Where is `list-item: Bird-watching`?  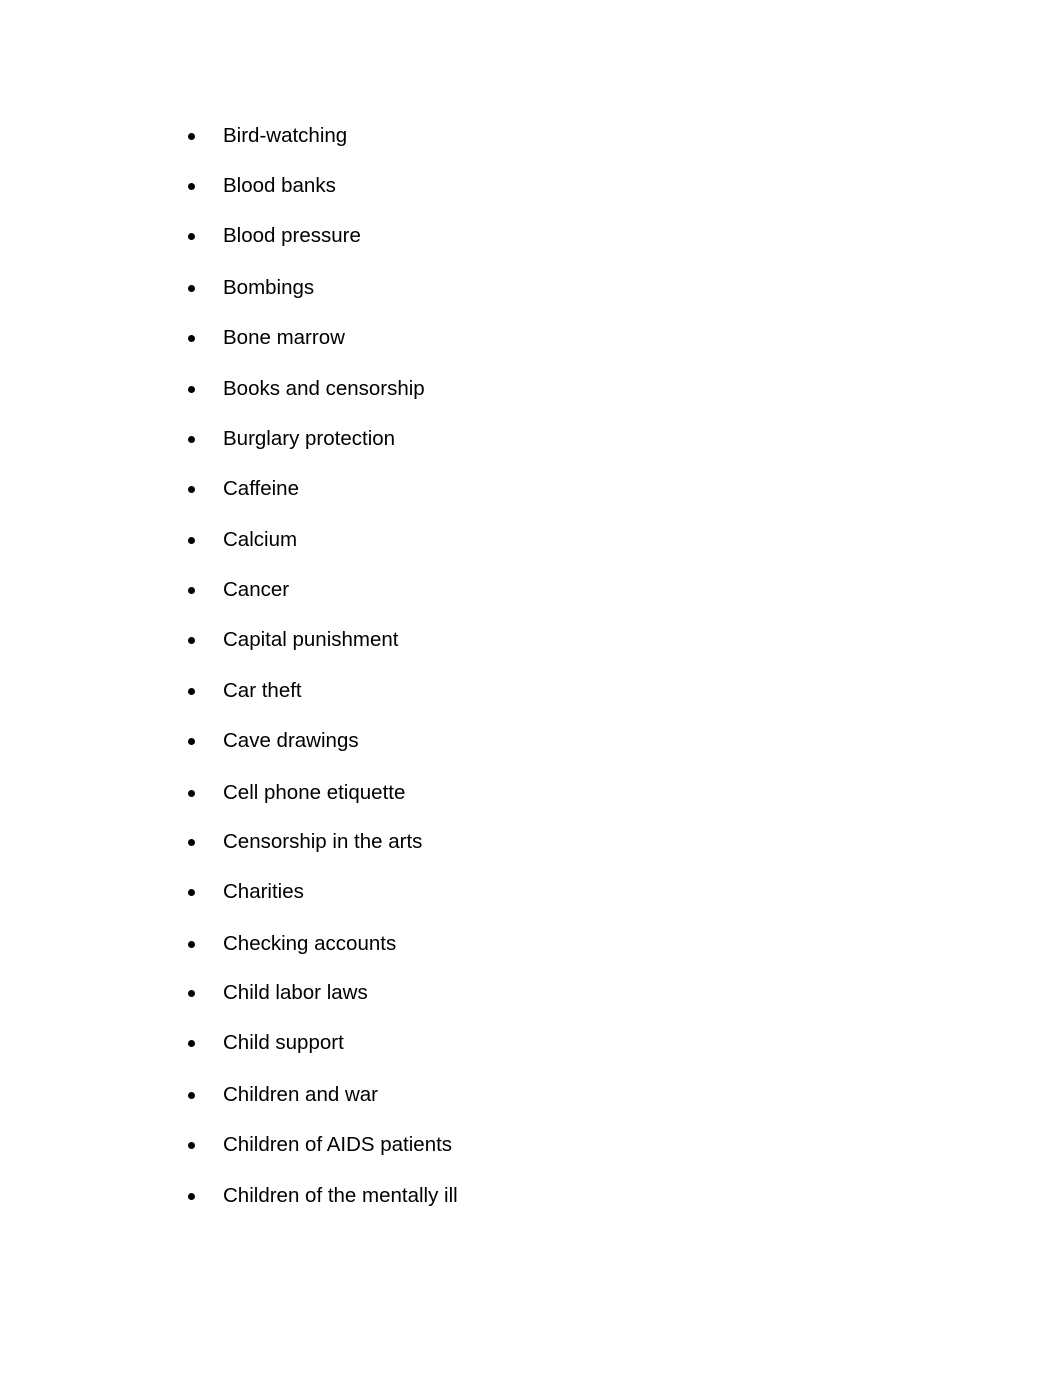 list-item: Bird-watching is located at coordinates (265, 136).